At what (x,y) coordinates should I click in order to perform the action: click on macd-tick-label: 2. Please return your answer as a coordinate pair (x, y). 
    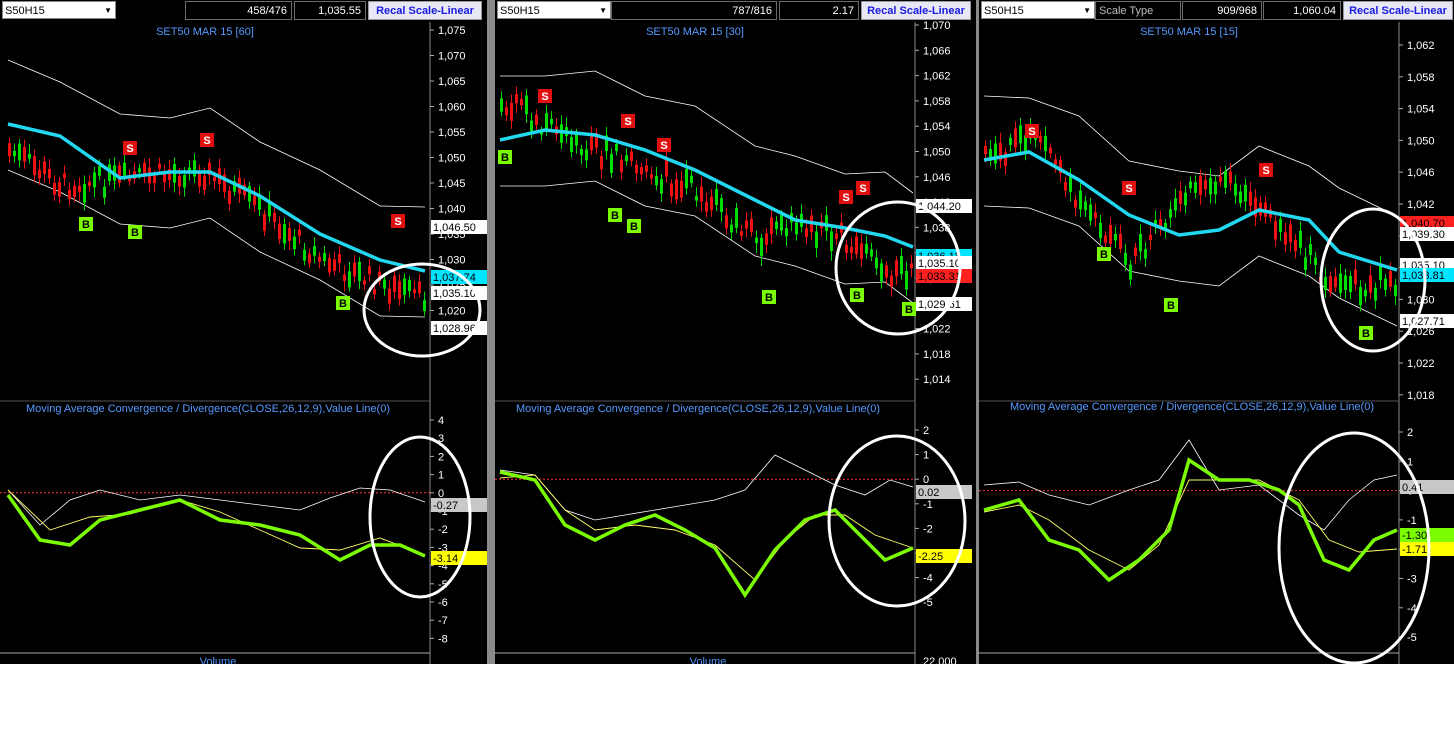
    Looking at the image, I should click on (441, 457).